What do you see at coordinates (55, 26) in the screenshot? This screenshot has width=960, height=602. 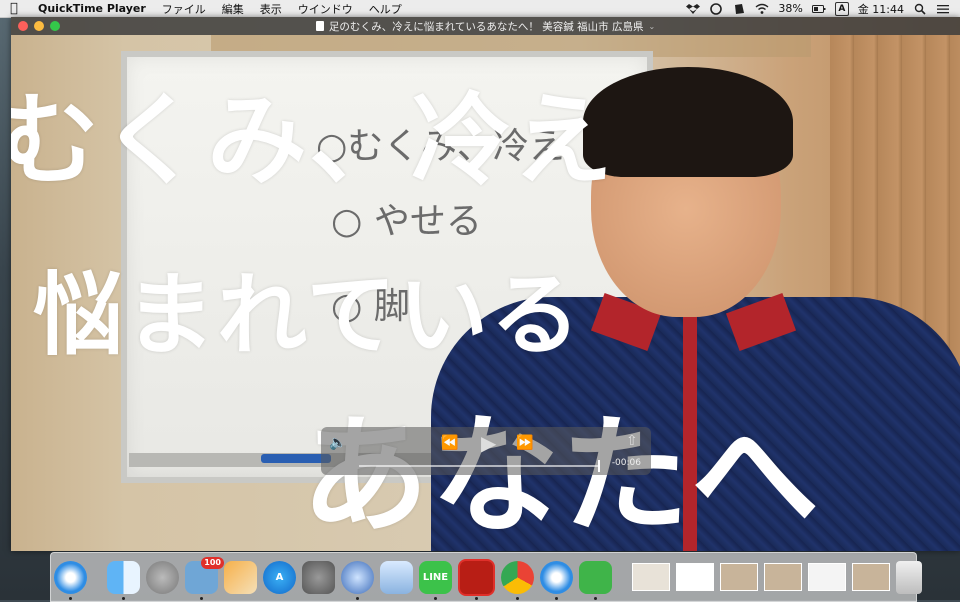 I see `fullscreen-button` at bounding box center [55, 26].